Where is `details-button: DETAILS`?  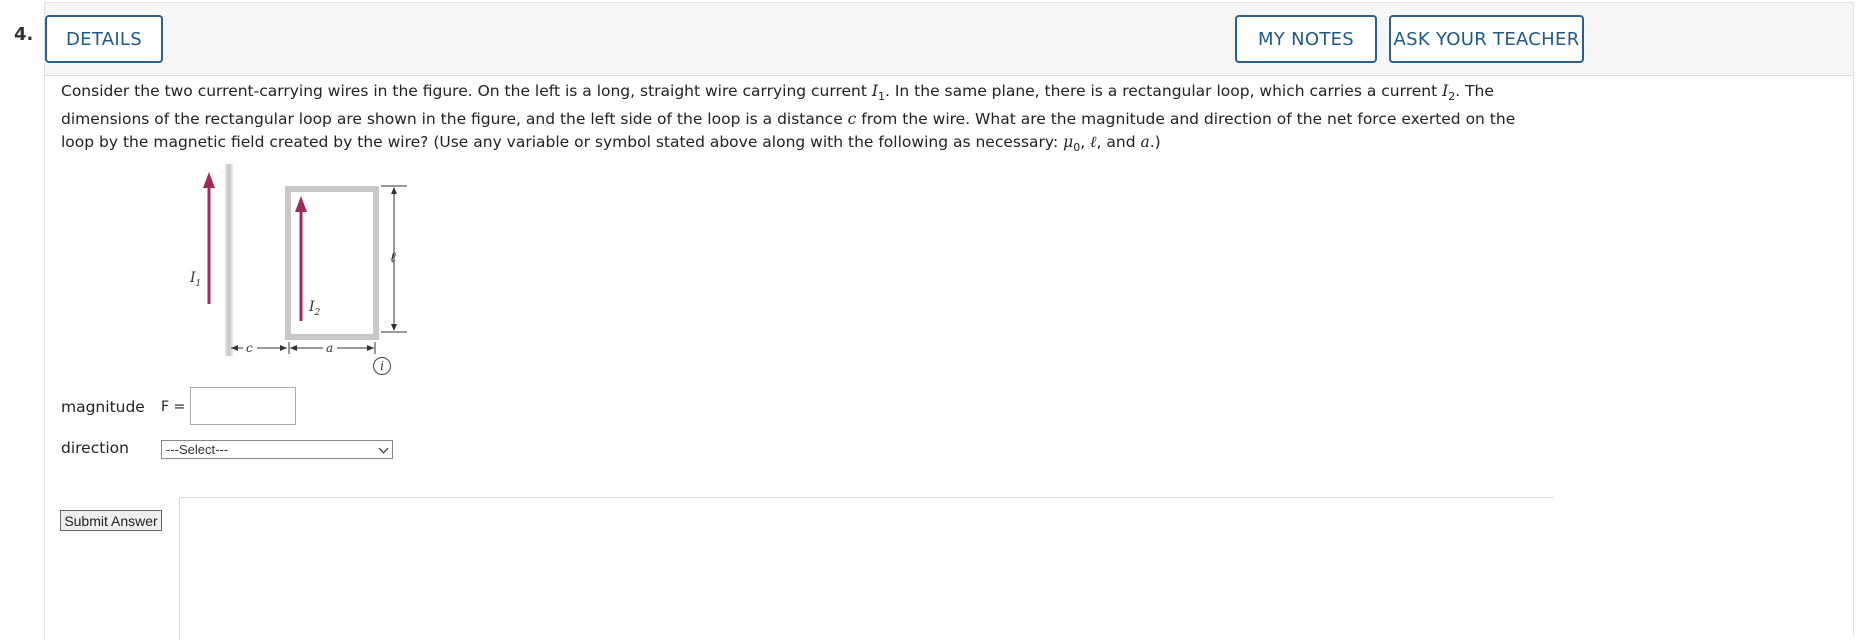 details-button: DETAILS is located at coordinates (104, 39).